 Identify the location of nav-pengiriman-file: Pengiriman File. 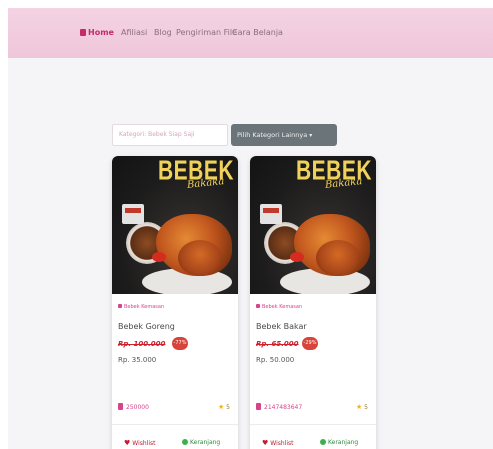
(206, 32).